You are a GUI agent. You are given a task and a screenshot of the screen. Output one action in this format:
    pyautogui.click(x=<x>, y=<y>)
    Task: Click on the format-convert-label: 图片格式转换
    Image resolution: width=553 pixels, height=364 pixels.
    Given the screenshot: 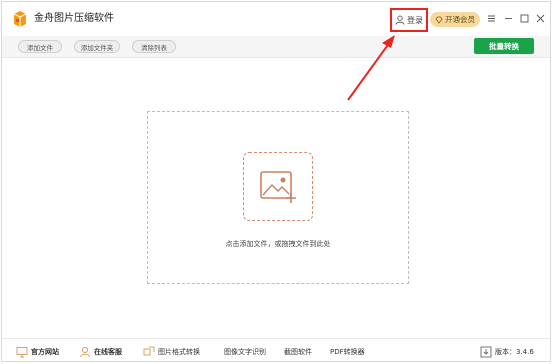 What is the action you would take?
    pyautogui.click(x=179, y=351)
    